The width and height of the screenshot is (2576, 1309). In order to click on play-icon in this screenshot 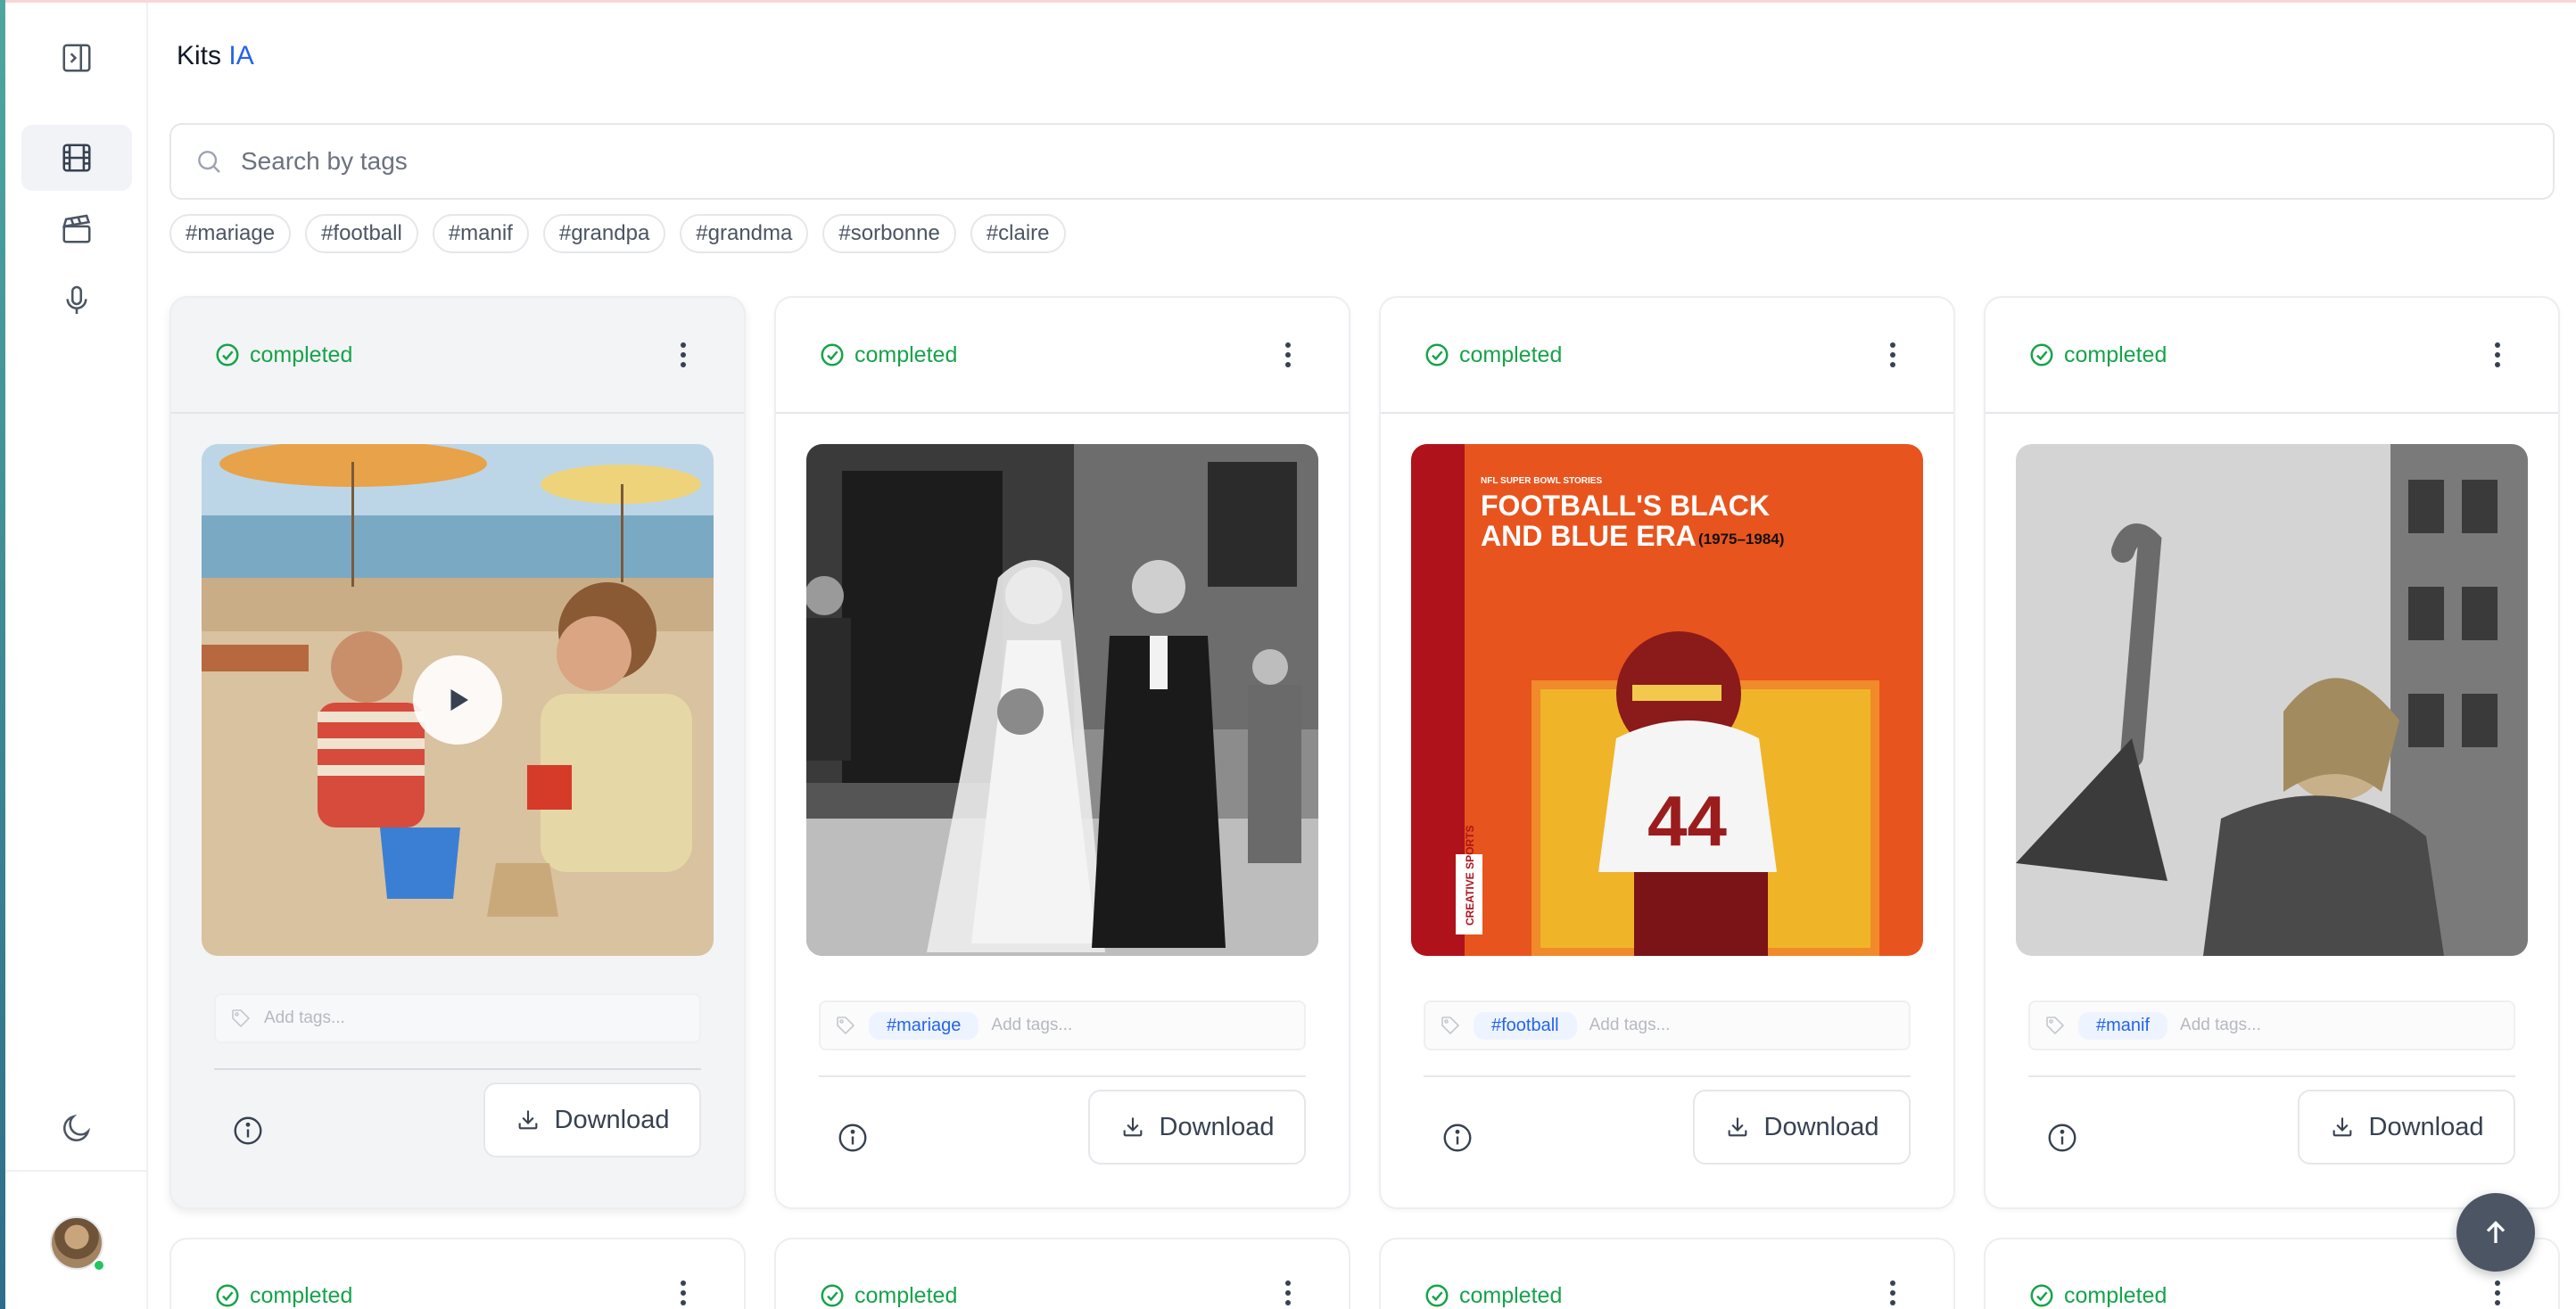, I will do `click(459, 700)`.